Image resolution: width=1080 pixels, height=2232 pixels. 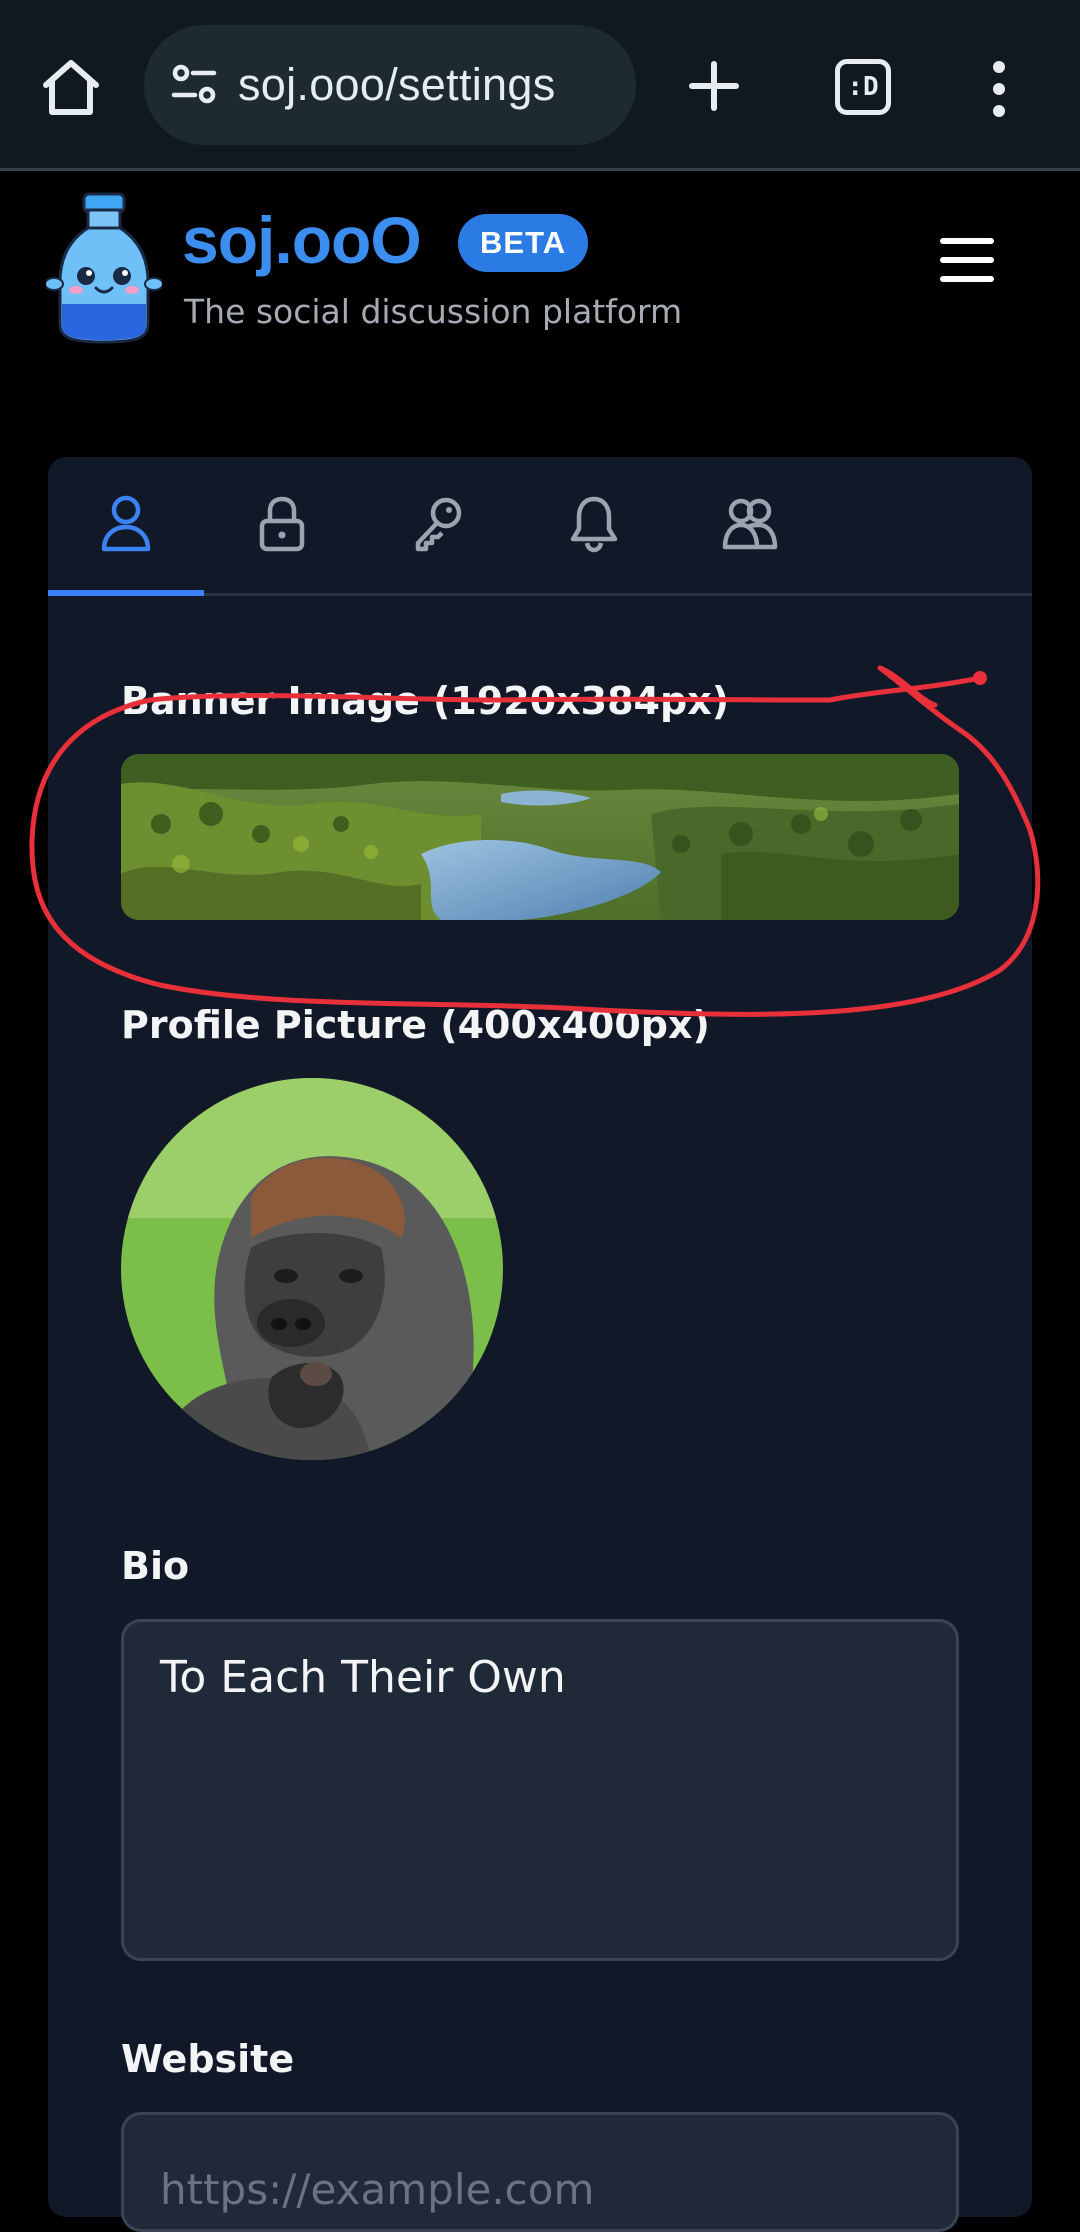 I want to click on hamburger-menu-button, so click(x=973, y=263).